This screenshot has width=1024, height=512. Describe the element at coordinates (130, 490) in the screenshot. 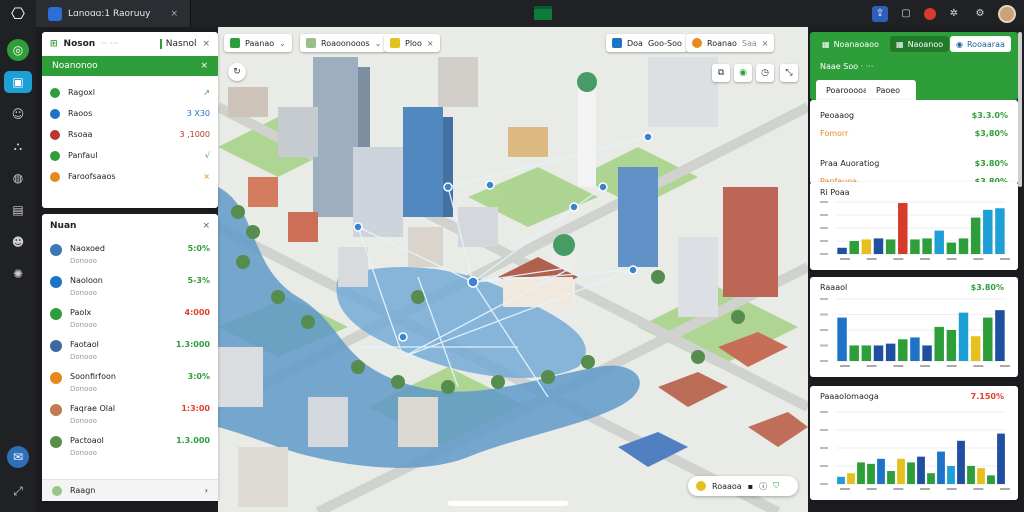

I see `items-panel-footer: Raagn ›` at that location.